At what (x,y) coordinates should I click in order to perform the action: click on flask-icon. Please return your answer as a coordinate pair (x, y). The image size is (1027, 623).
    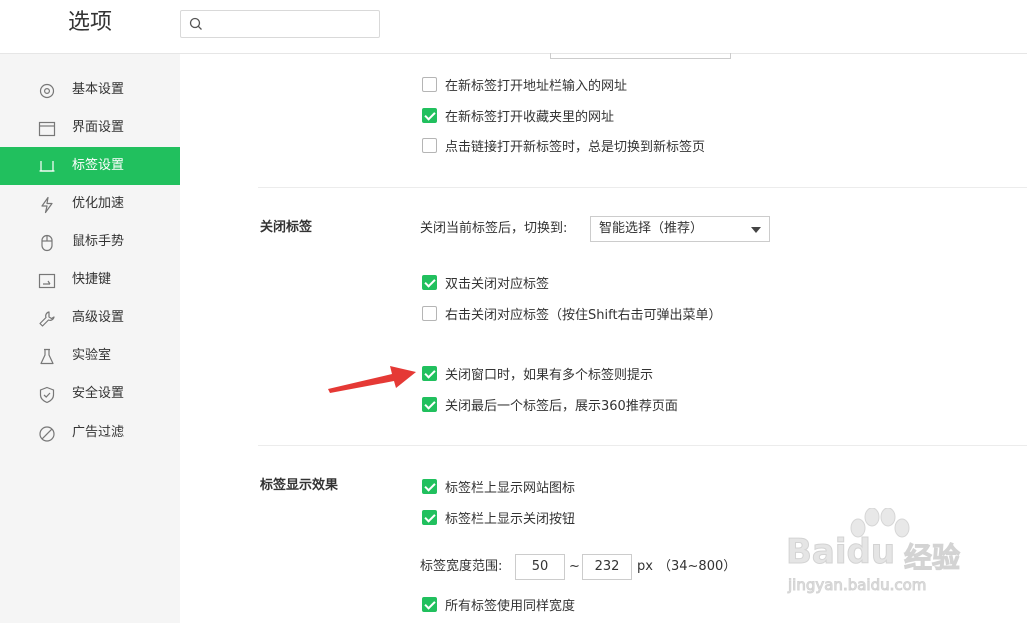
    Looking at the image, I should click on (47, 356).